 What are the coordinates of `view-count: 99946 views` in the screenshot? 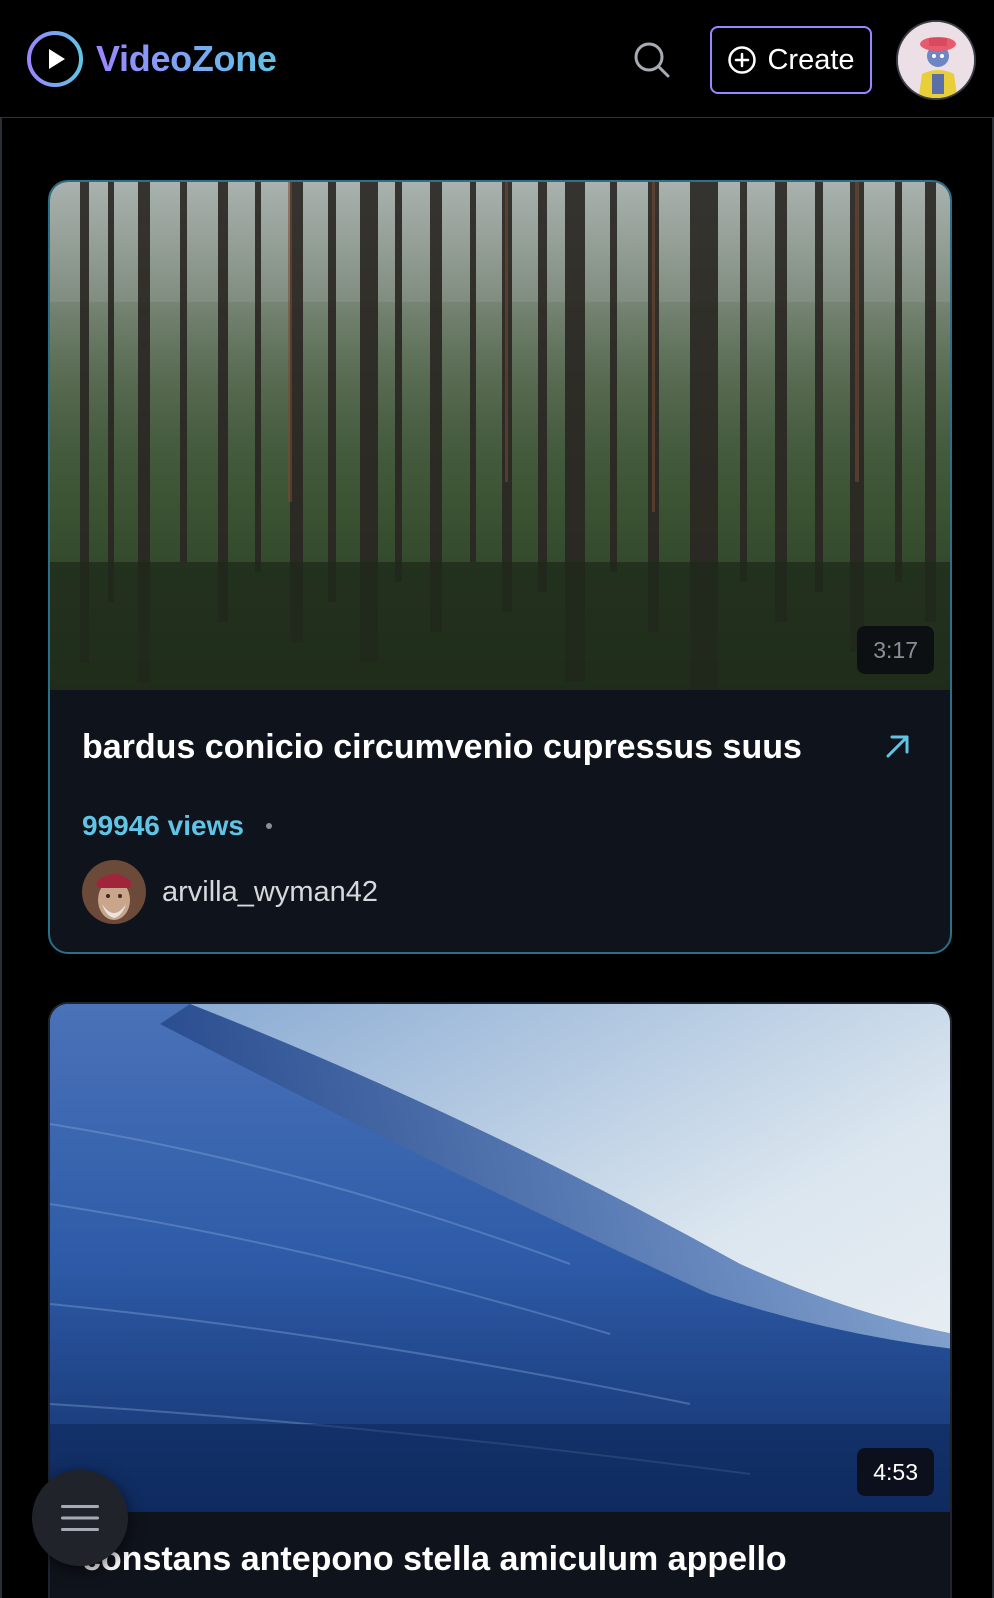 It's located at (163, 825).